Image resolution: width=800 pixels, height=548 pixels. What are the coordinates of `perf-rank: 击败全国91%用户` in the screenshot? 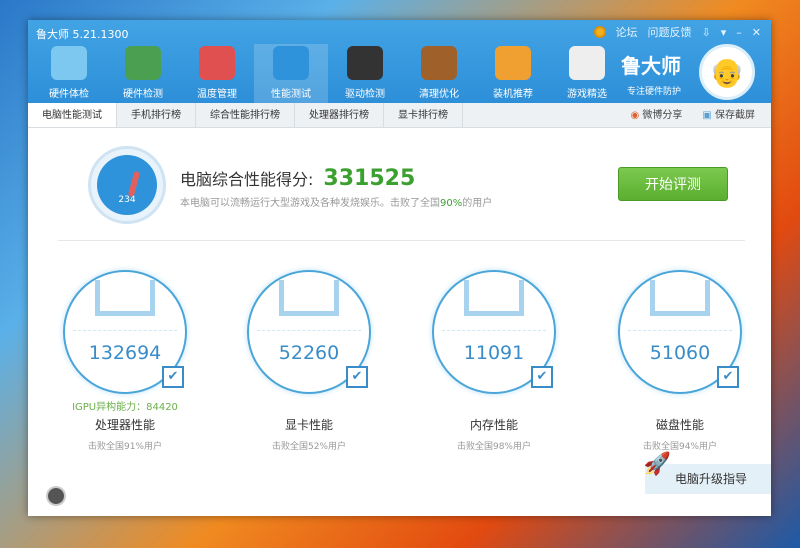 It's located at (124, 447).